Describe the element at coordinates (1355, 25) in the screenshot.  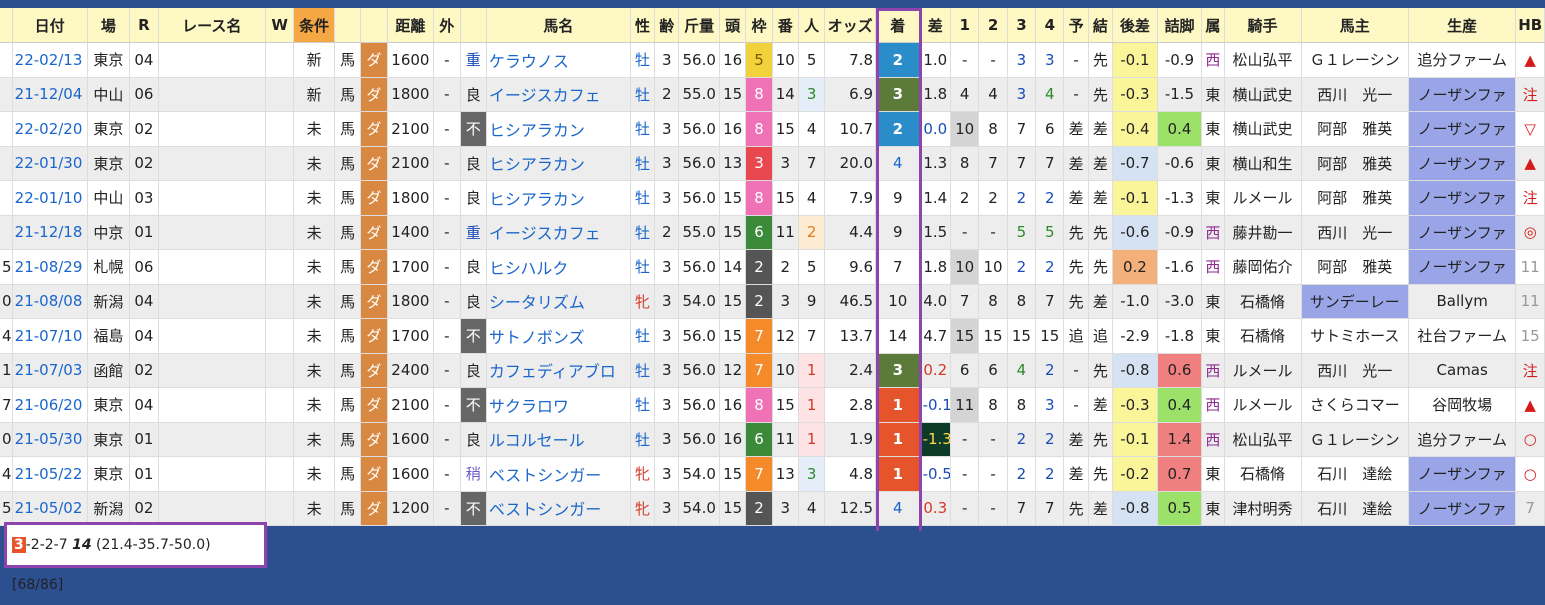
I see `header-owner: 馬主` at that location.